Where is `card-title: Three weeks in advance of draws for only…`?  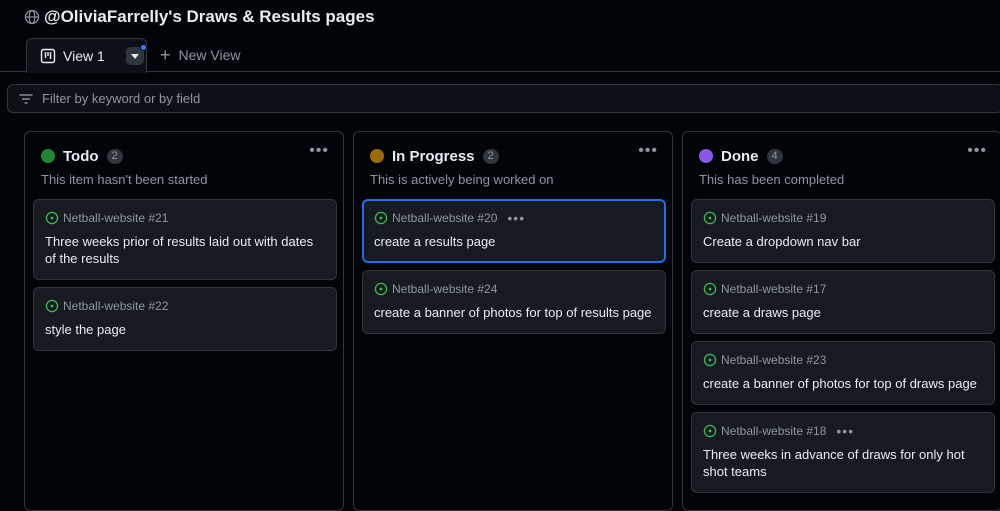 card-title: Three weeks in advance of draws for only… is located at coordinates (842, 463).